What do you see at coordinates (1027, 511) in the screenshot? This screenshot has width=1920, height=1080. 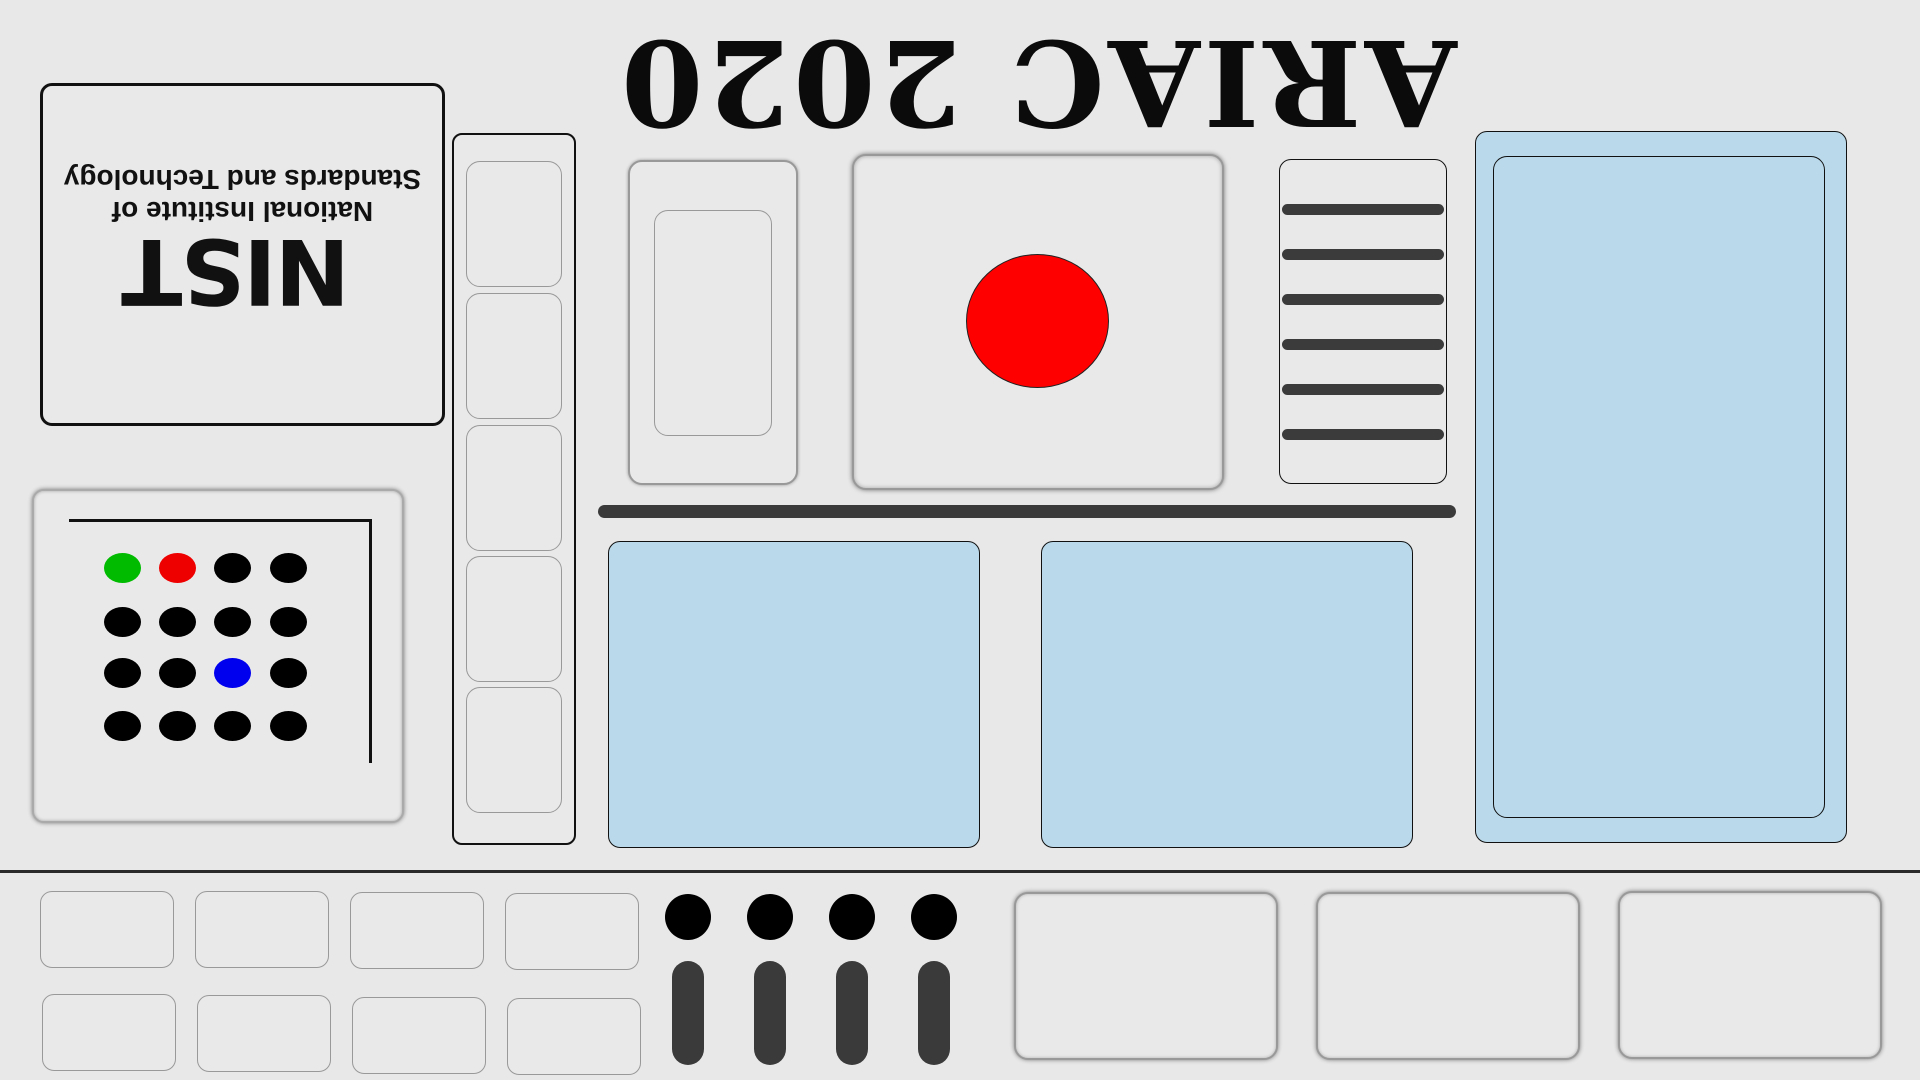 I see `conveyor-rail` at bounding box center [1027, 511].